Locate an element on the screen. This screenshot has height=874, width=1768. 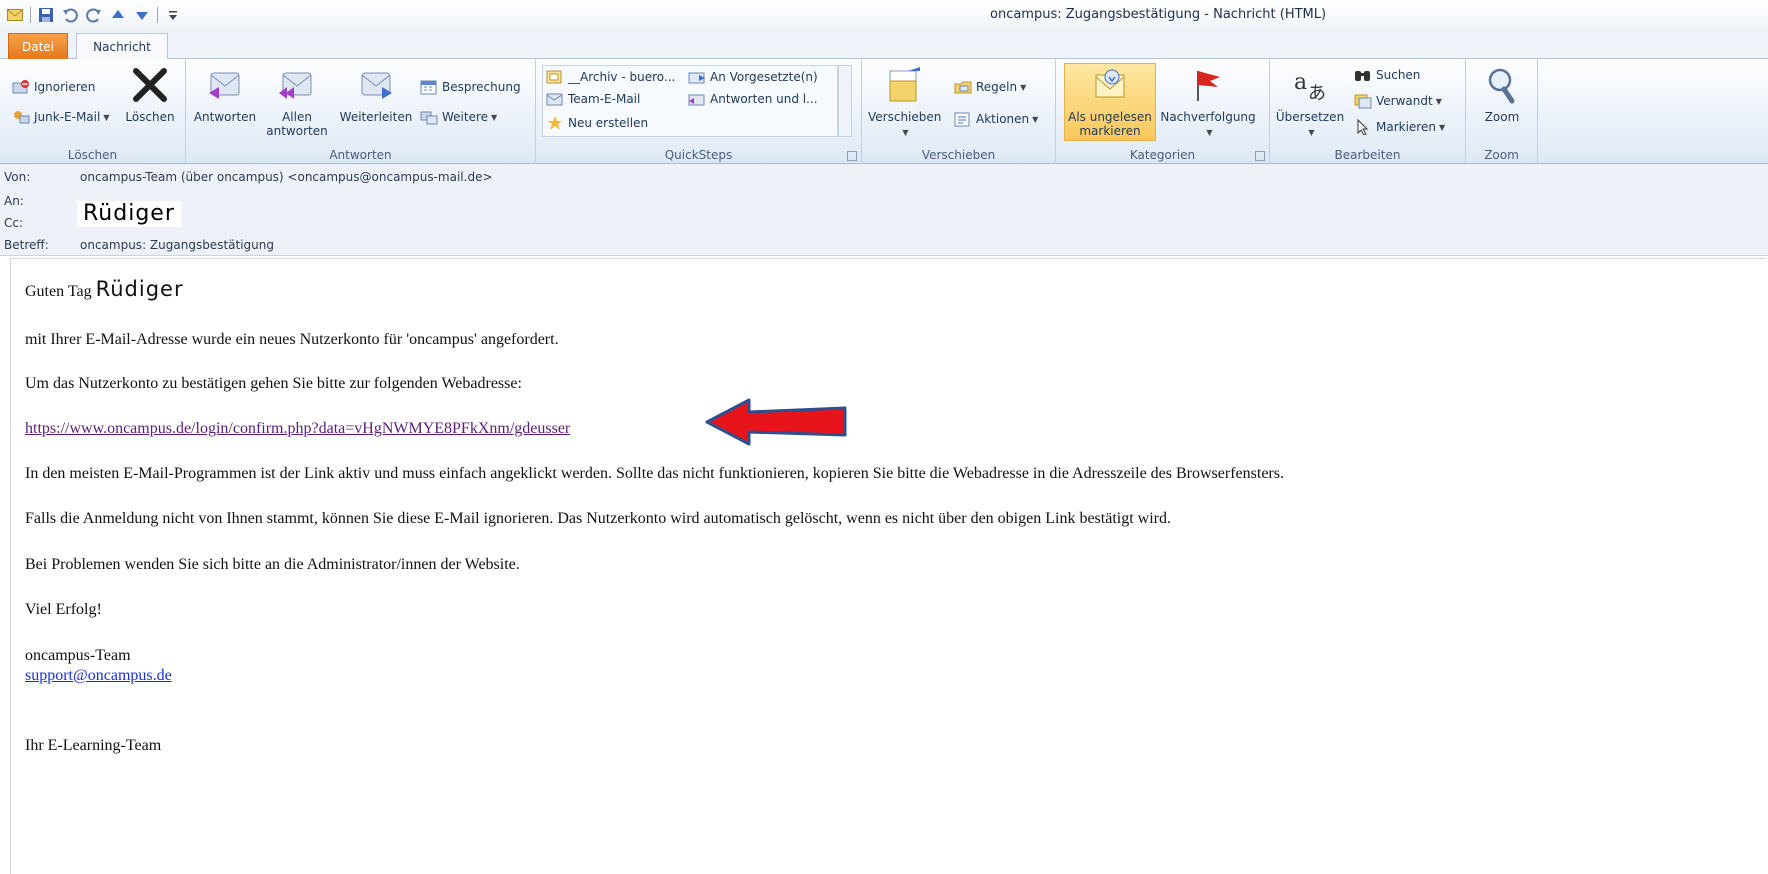
junk-label: Junk-E-Mail is located at coordinates (67, 117).